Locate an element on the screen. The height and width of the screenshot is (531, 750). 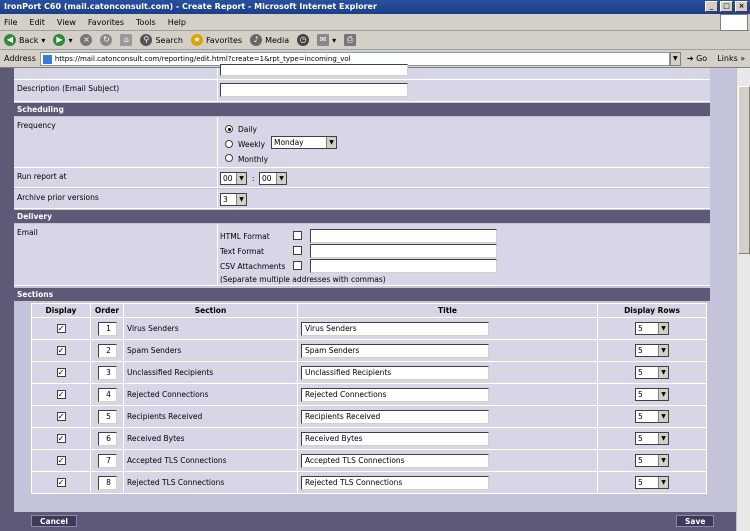
title-input: Rejected TLS Connections is located at coordinates (395, 482).